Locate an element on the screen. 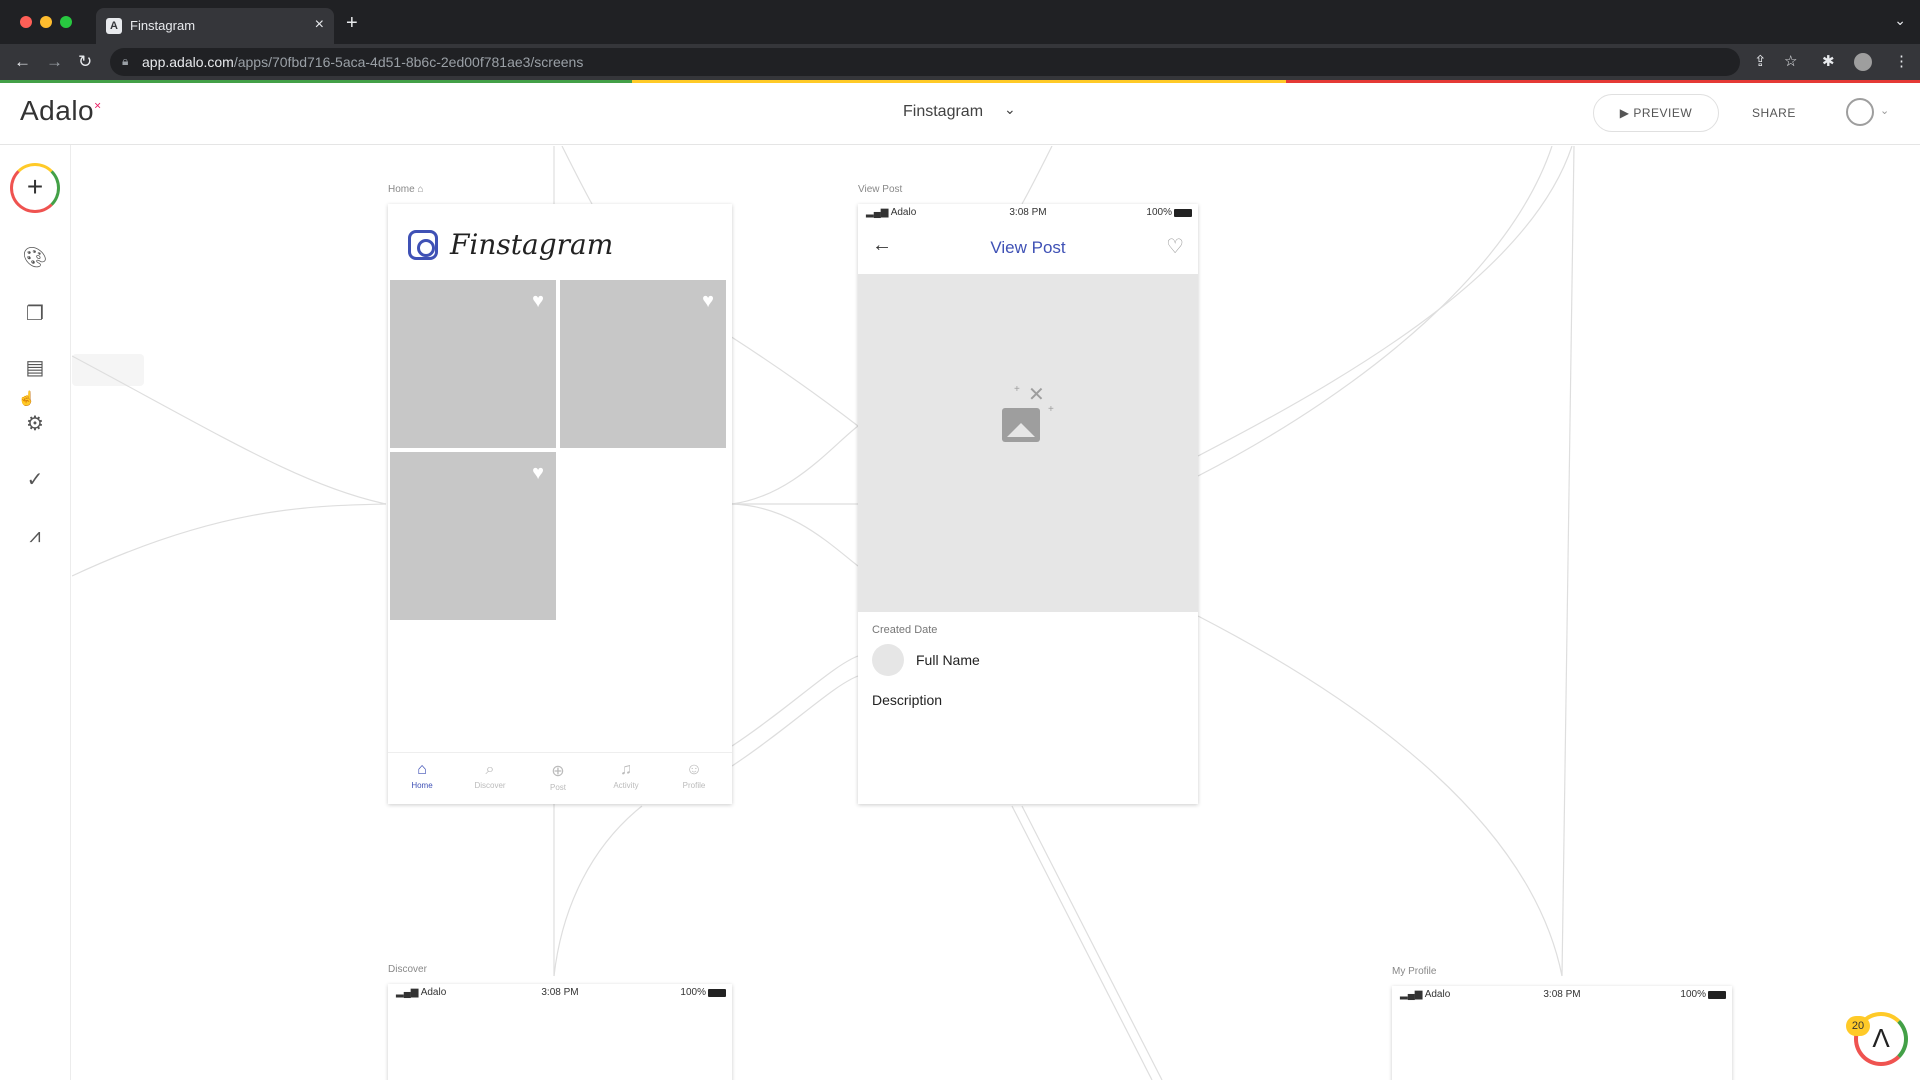  bottom-navigation: ⌂ Home ⌕ Discover ⊕ Post ♫ Activity ☺ Profile is located at coordinates (560, 778).